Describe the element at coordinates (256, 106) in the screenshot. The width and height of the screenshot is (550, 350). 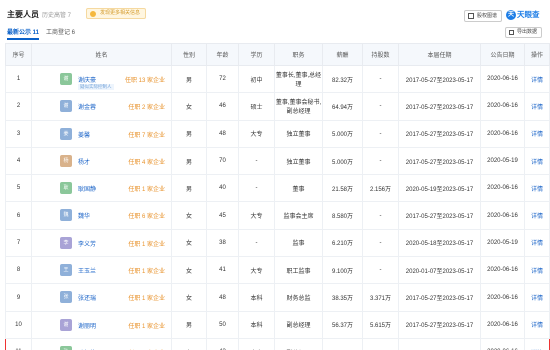
I see `education-cell: 硕士` at that location.